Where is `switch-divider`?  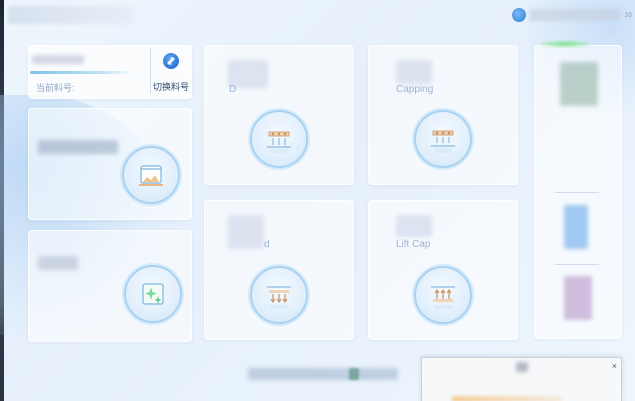 switch-divider is located at coordinates (150, 71).